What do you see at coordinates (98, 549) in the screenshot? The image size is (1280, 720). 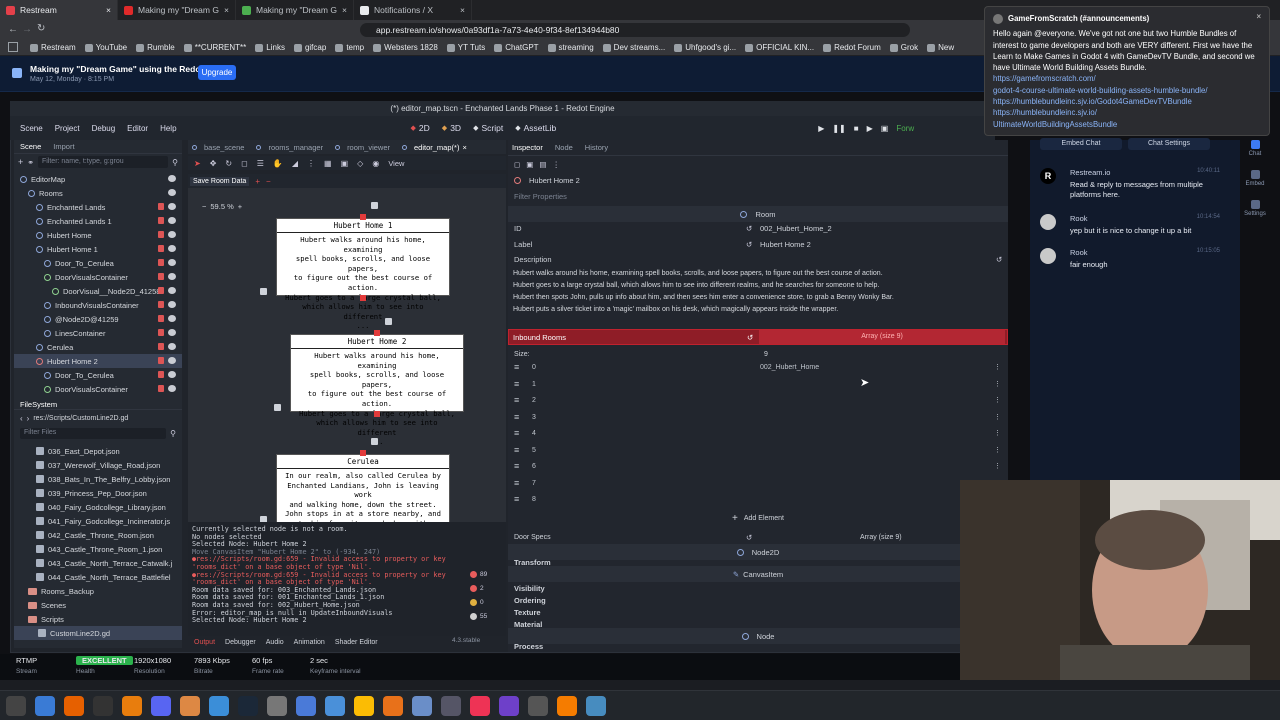 I see `filesystem-item: 043_Castle_Throne_Room_1.json` at bounding box center [98, 549].